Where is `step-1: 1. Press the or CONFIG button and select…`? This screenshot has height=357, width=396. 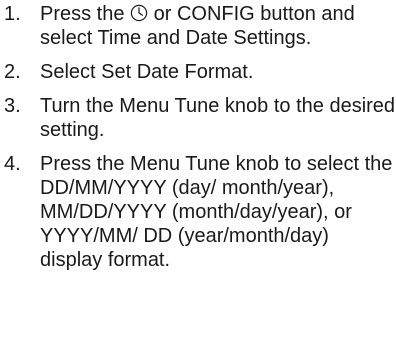
step-1: 1. Press the or CONFIG button and select… is located at coordinates (198, 26).